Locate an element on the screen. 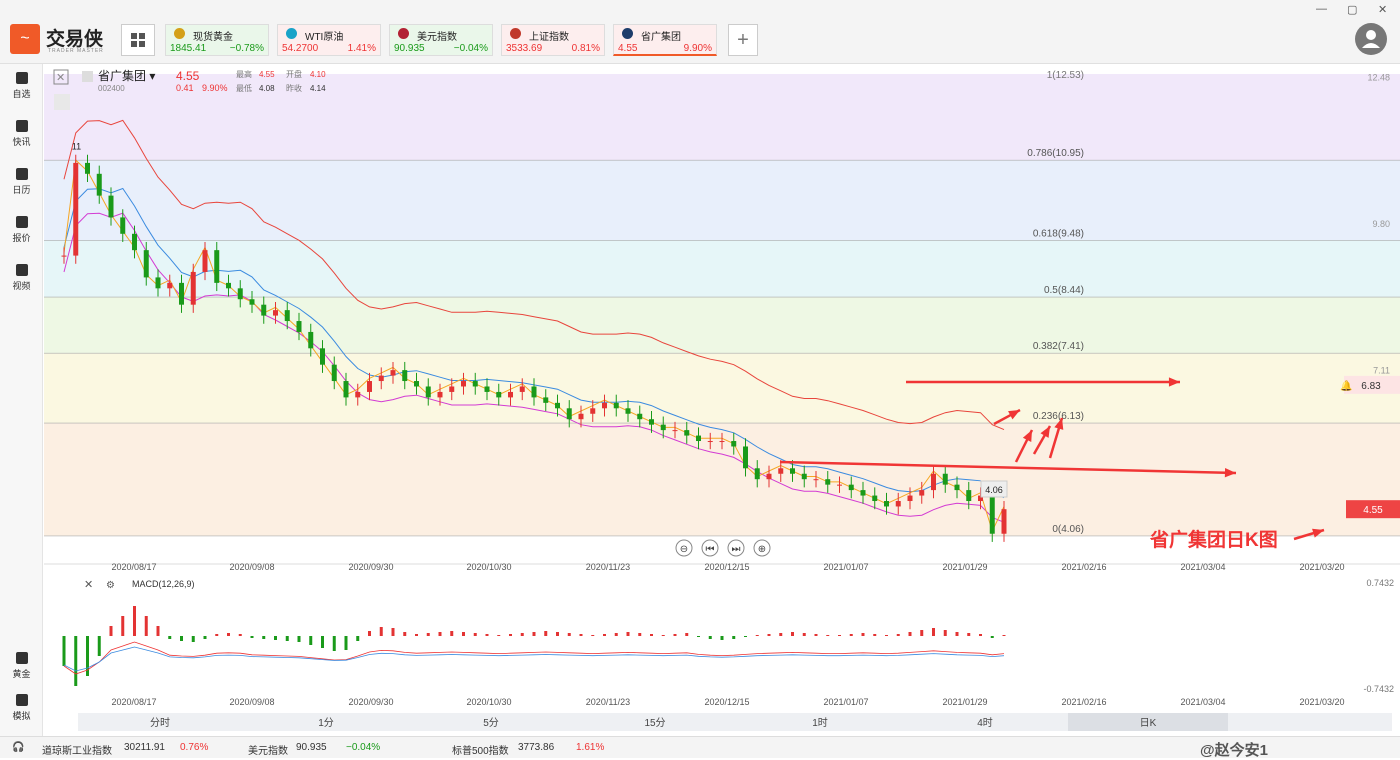 This screenshot has height=760, width=1400. period-tab: 1时 is located at coordinates (820, 723).